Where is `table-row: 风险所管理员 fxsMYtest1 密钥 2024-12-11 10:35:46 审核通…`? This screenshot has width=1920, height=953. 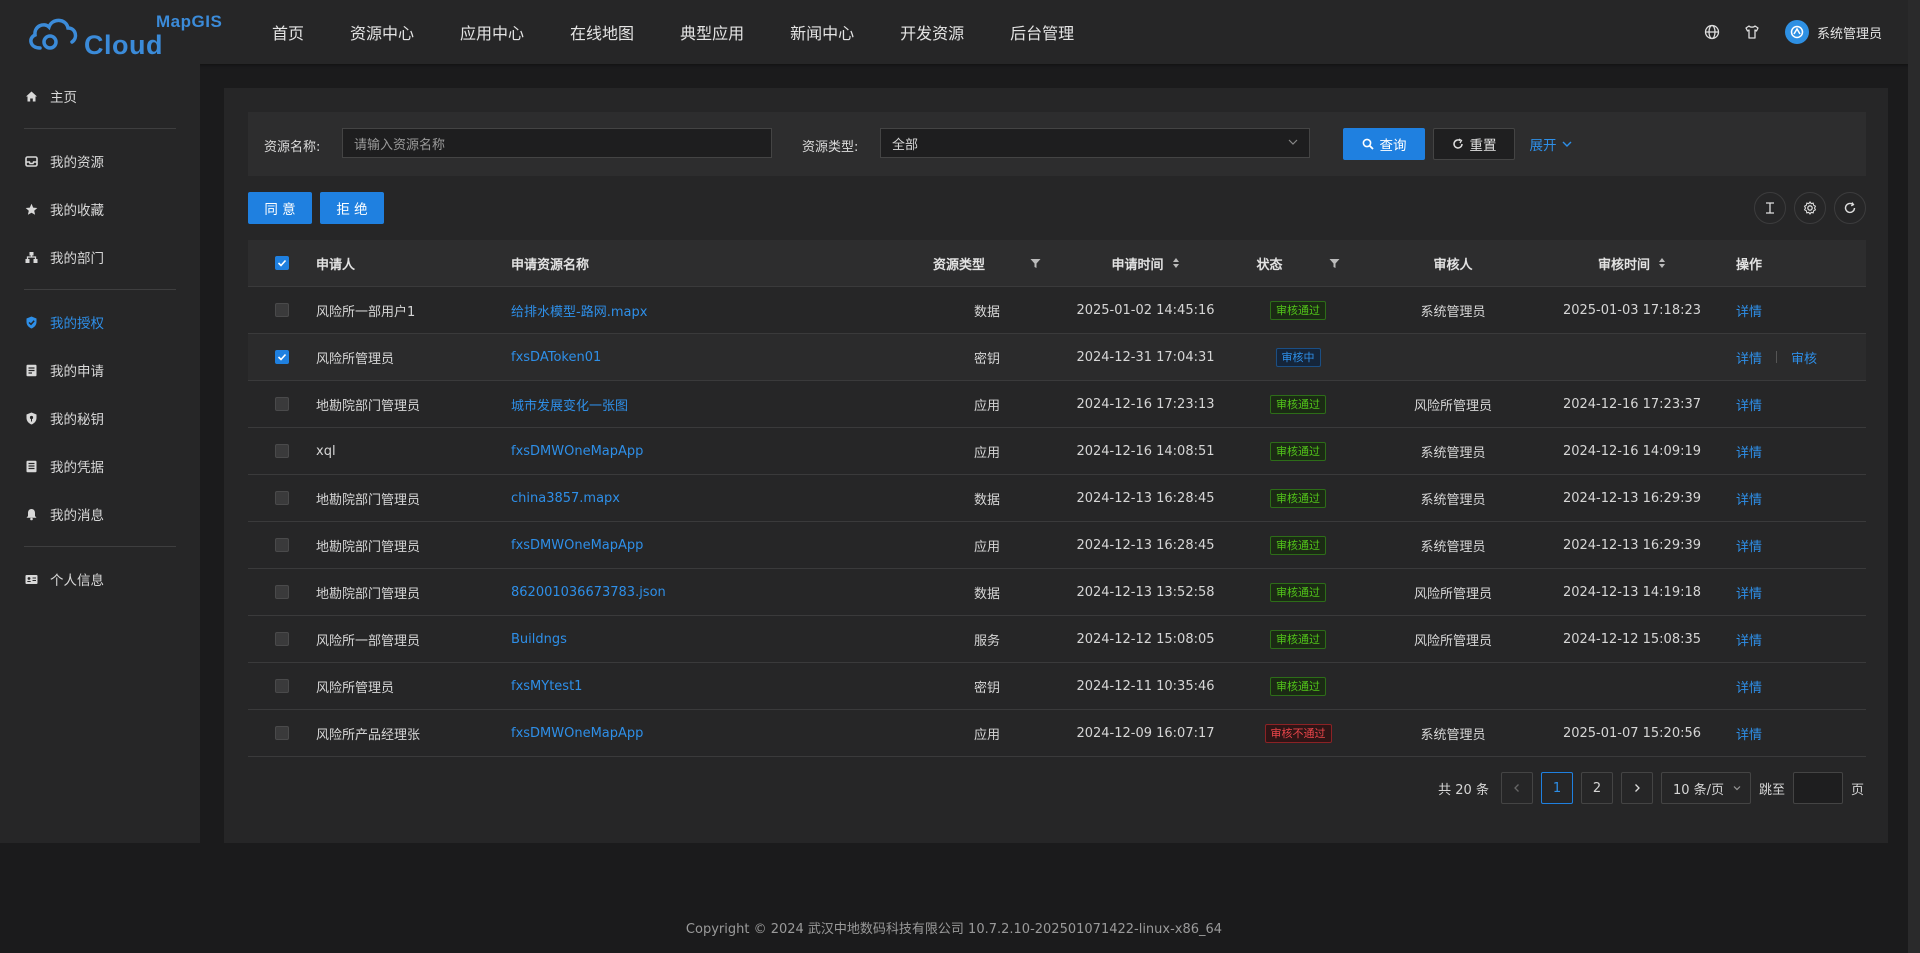 table-row: 风险所管理员 fxsMYtest1 密钥 2024-12-11 10:35:46 审核通… is located at coordinates (1057, 686).